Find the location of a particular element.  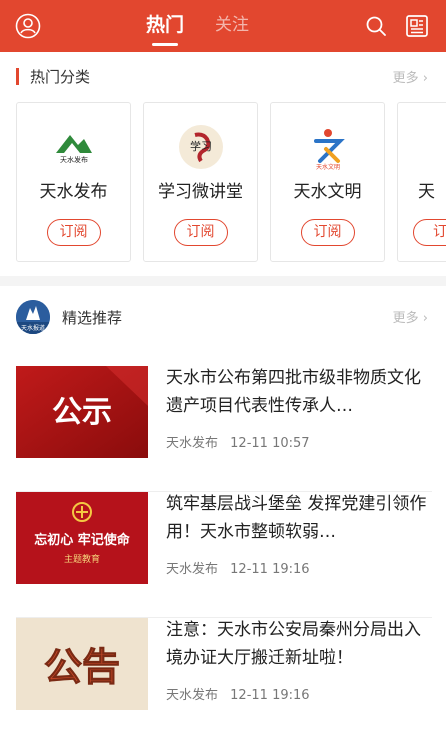

recommend-title: 精选推荐 is located at coordinates (92, 318).